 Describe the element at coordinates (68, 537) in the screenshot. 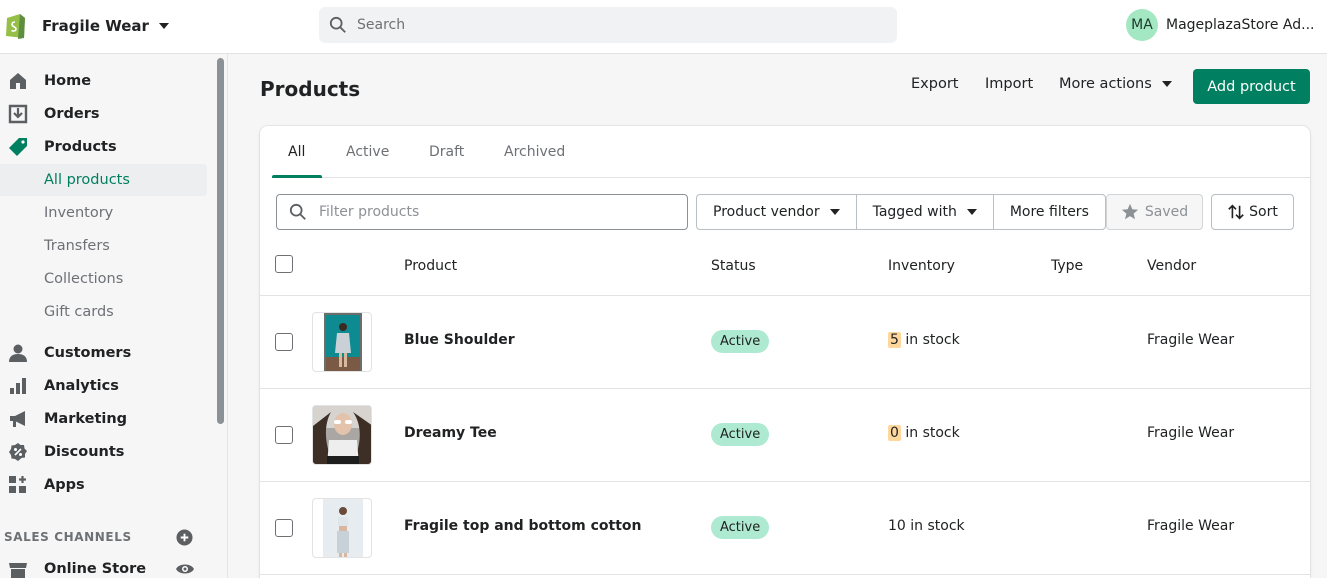

I see `sales-channels-title: SALES CHANNELS` at that location.